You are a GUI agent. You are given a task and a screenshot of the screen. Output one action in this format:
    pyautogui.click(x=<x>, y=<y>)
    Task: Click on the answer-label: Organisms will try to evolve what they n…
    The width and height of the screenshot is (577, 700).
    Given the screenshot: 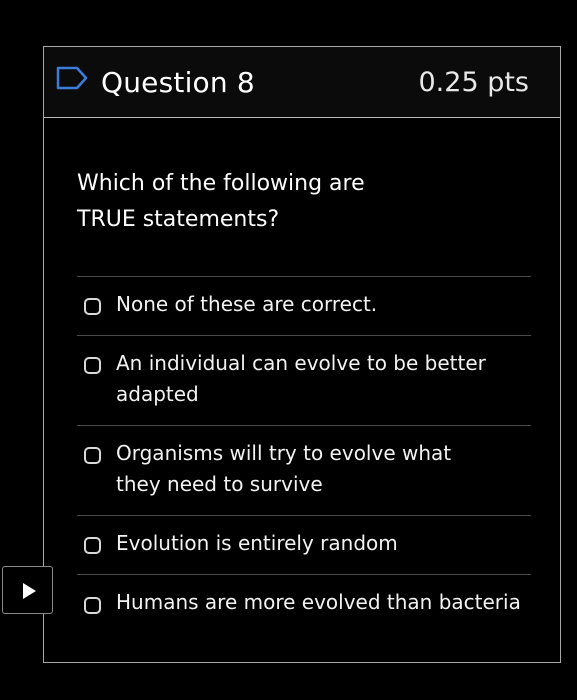 What is the action you would take?
    pyautogui.click(x=284, y=468)
    